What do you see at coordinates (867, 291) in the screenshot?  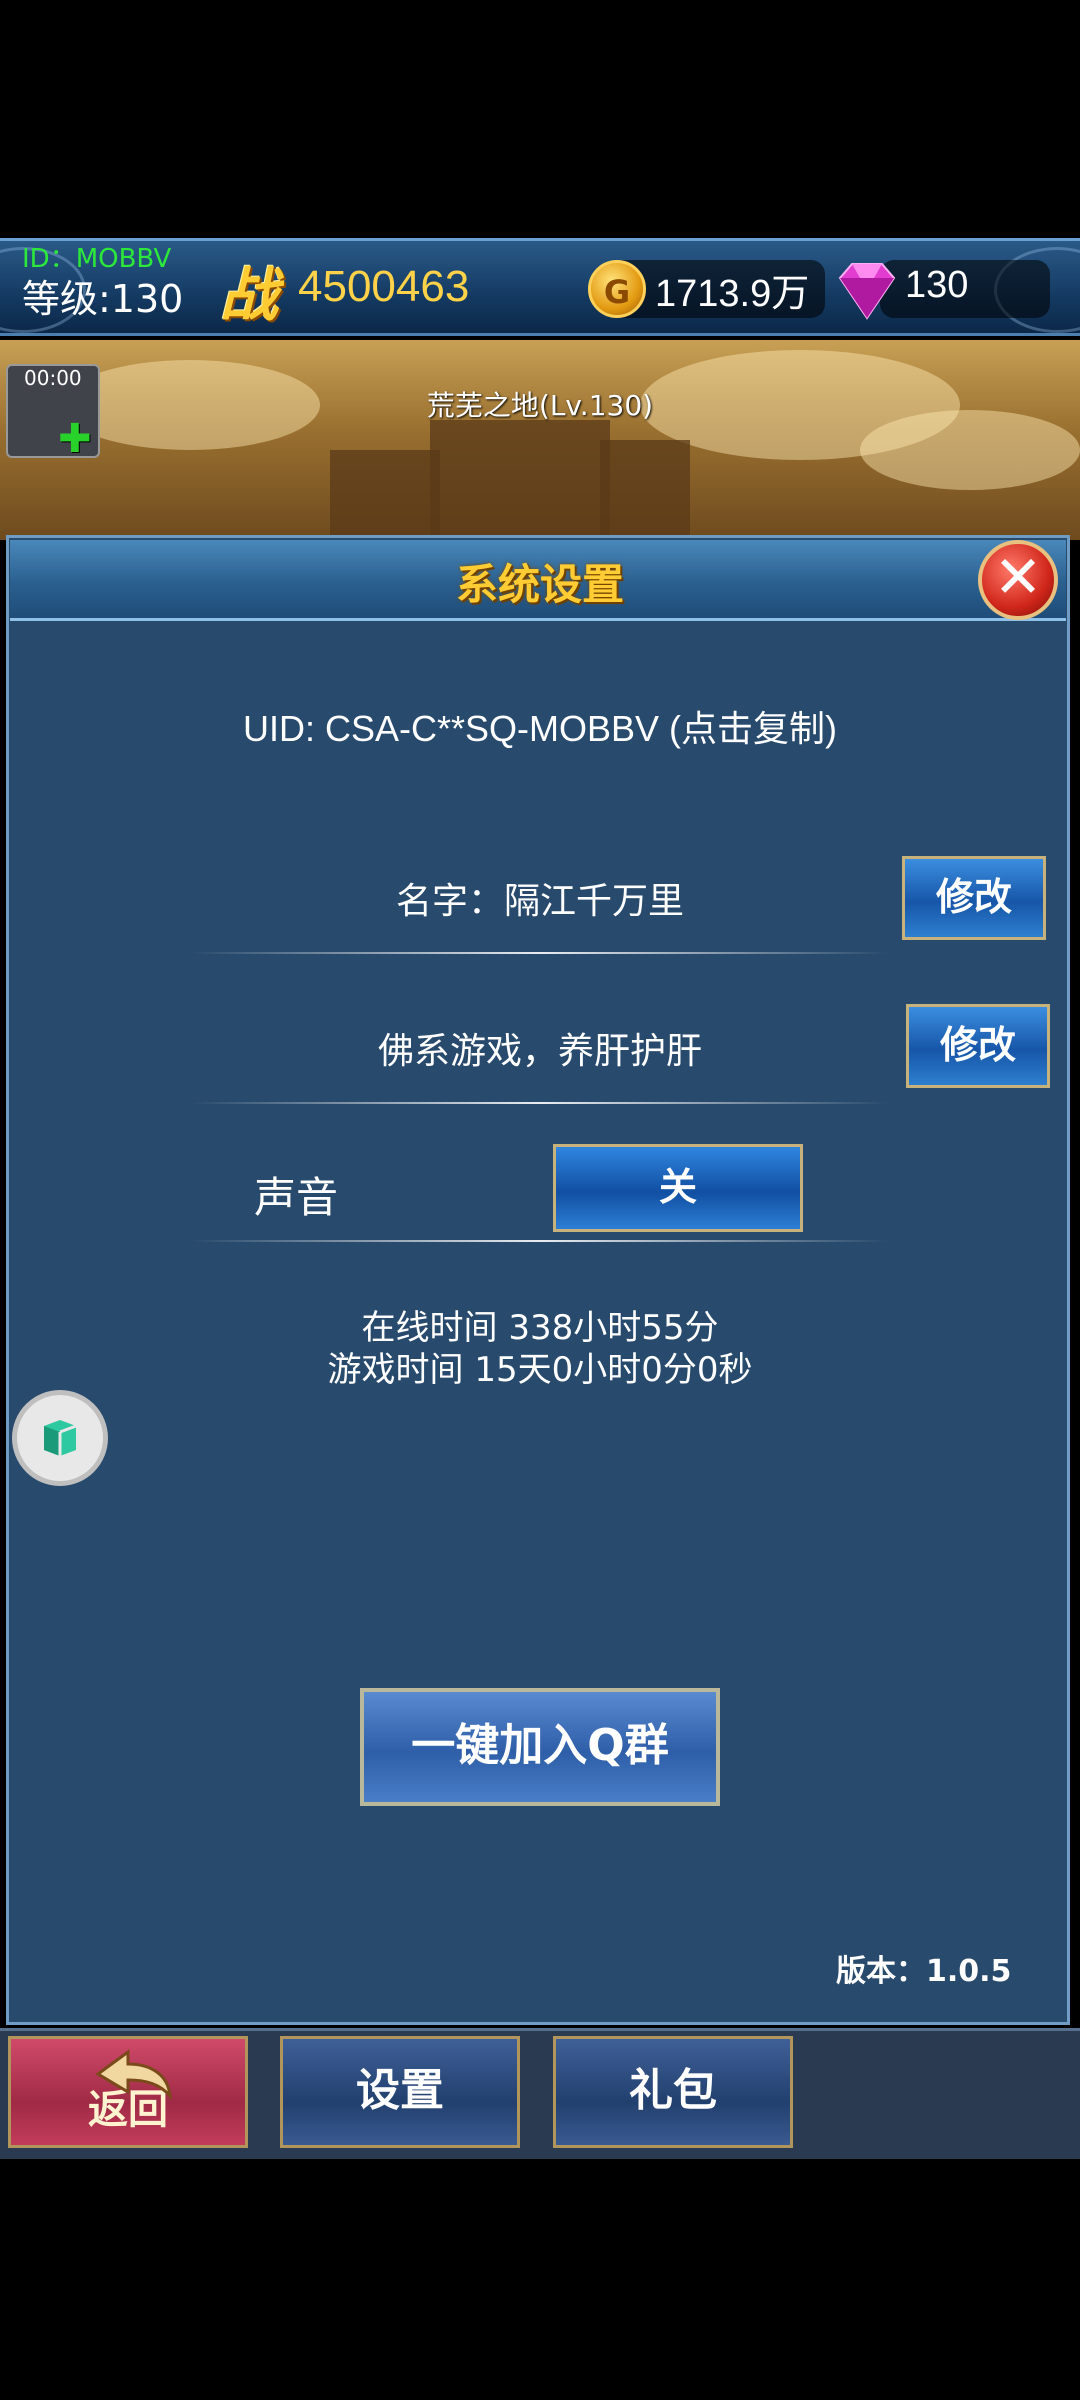 I see `diamond-icon` at bounding box center [867, 291].